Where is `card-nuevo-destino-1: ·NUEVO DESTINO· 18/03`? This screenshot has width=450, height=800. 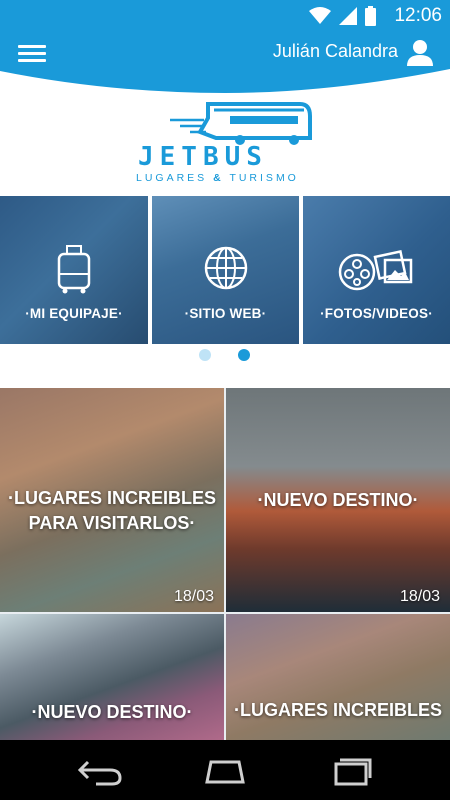
card-nuevo-destino-1: ·NUEVO DESTINO· 18/03 is located at coordinates (338, 500).